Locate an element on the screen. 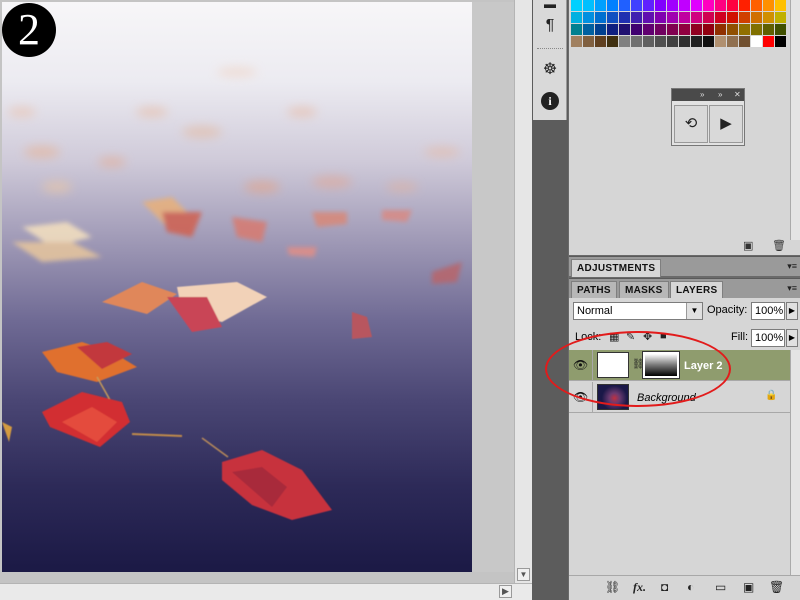 Image resolution: width=800 pixels, height=600 pixels. expand-icon: » is located at coordinates (720, 95).